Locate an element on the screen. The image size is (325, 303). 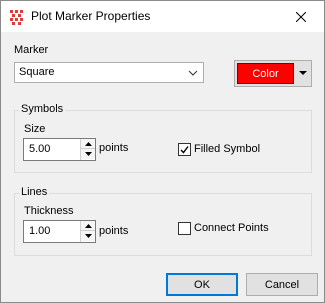
app-icon is located at coordinates (17, 17).